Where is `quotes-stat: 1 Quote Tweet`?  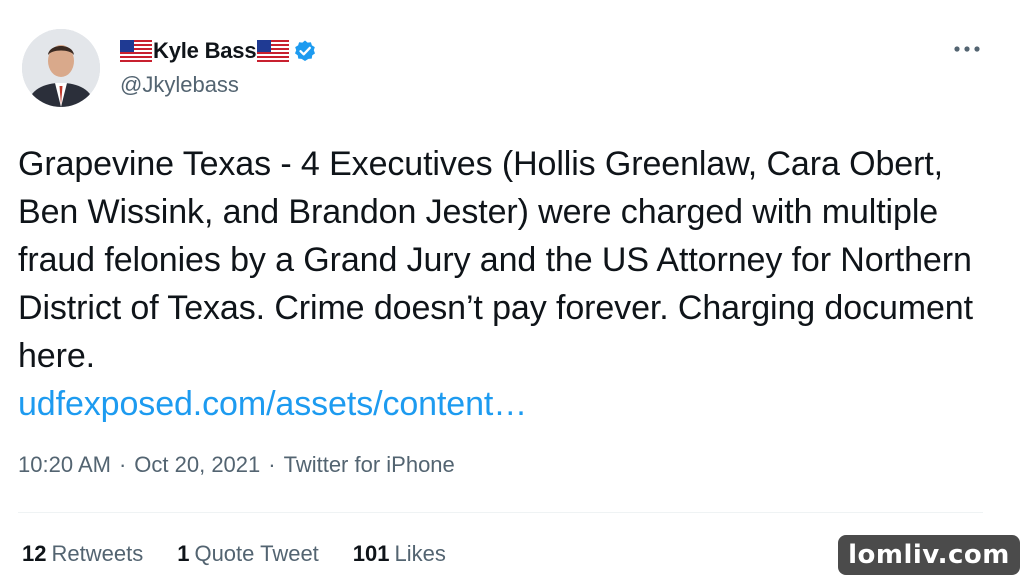 quotes-stat: 1 Quote Tweet is located at coordinates (248, 554).